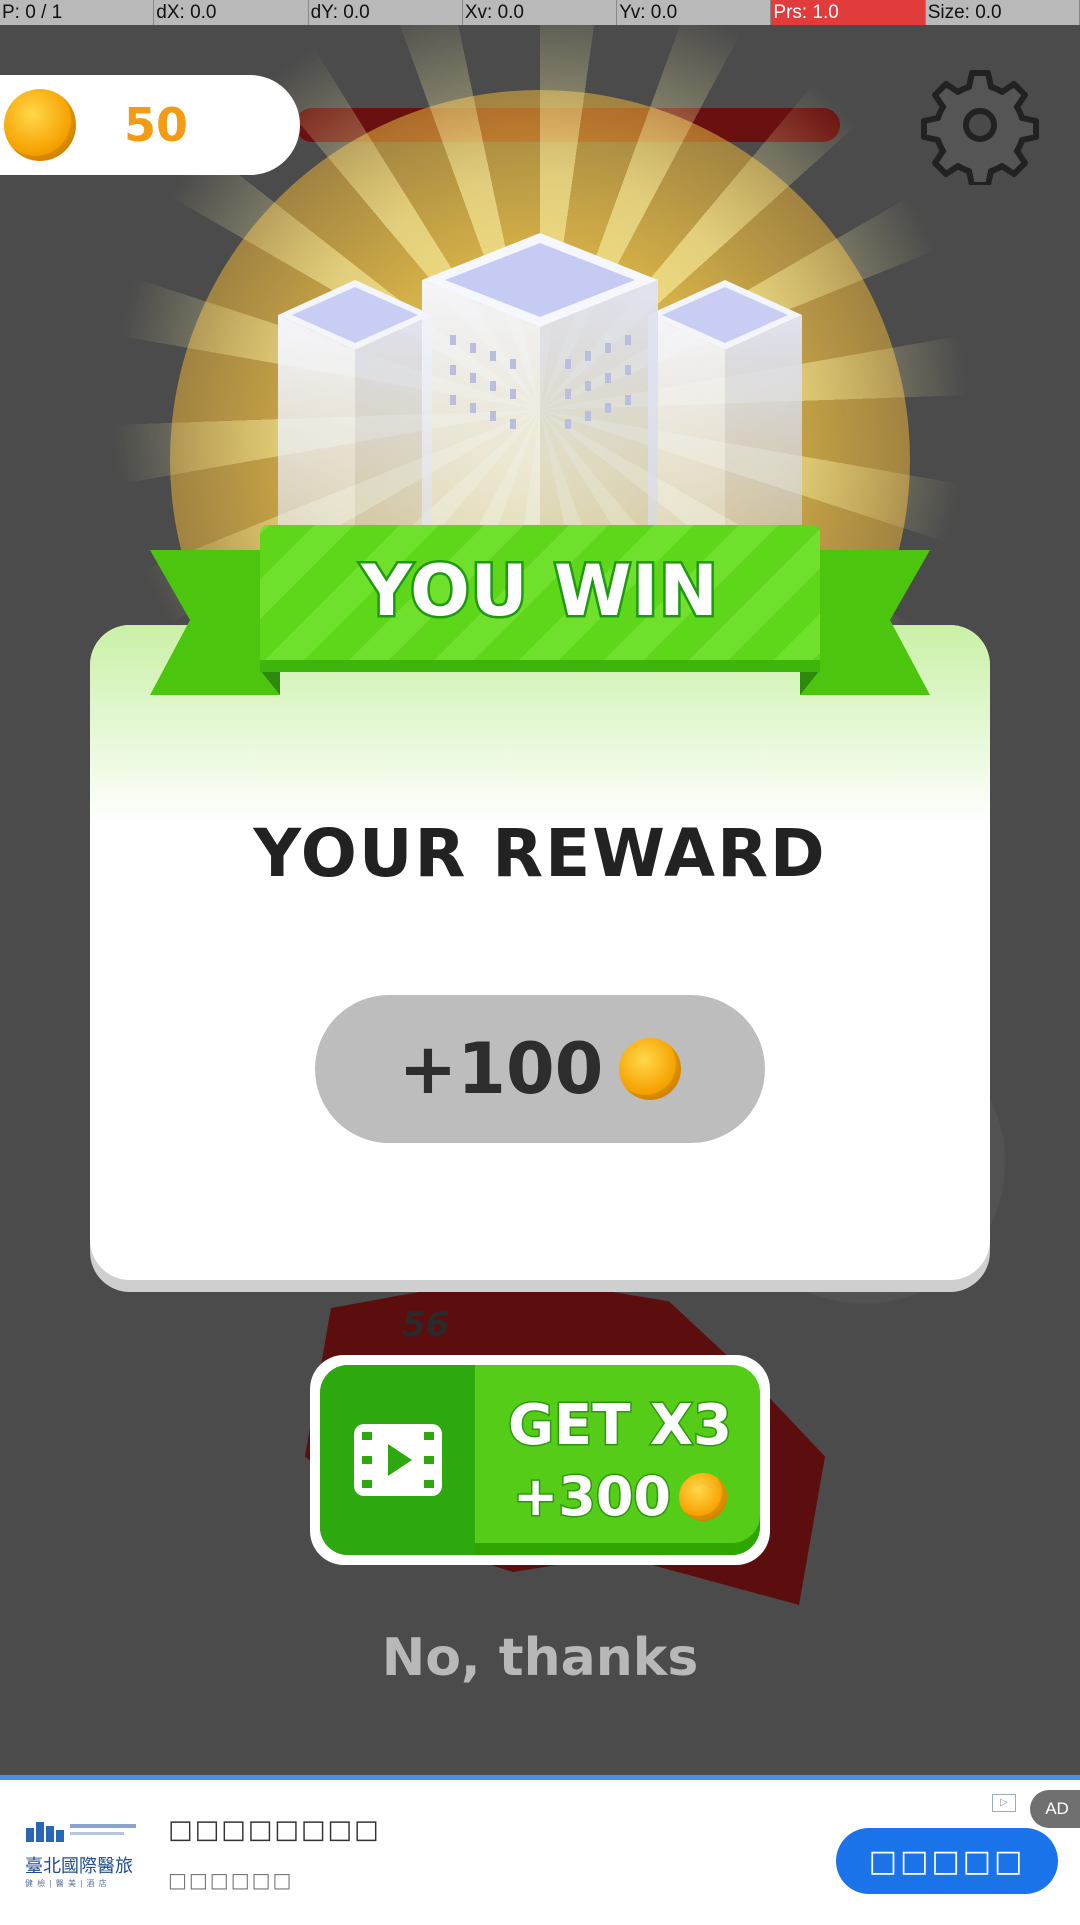 The image size is (1080, 1925). What do you see at coordinates (540, 1658) in the screenshot?
I see `no-thanks-button: No, thanks` at bounding box center [540, 1658].